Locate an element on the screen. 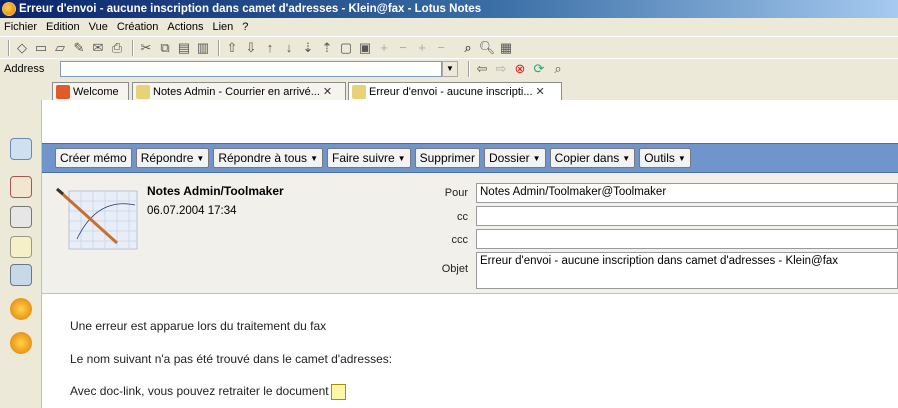 Image resolution: width=898 pixels, height=408 pixels. address-dropdown-button: ▼ is located at coordinates (450, 68).